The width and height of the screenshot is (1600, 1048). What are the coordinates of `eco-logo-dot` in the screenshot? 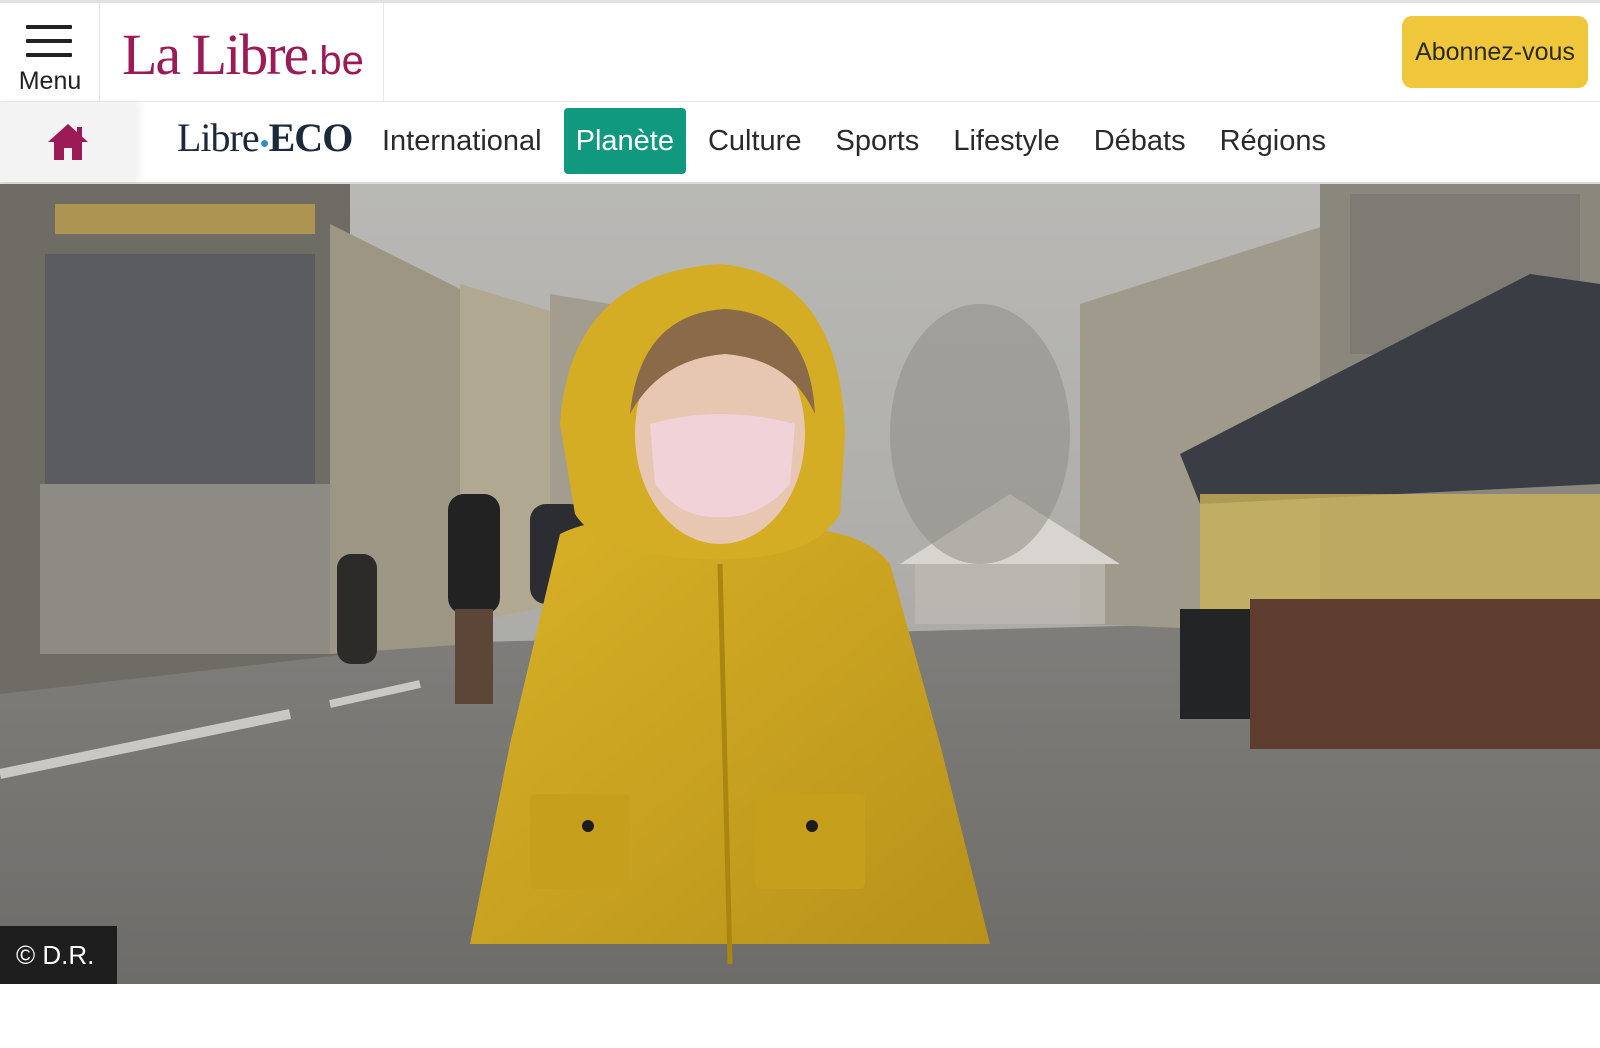 It's located at (264, 144).